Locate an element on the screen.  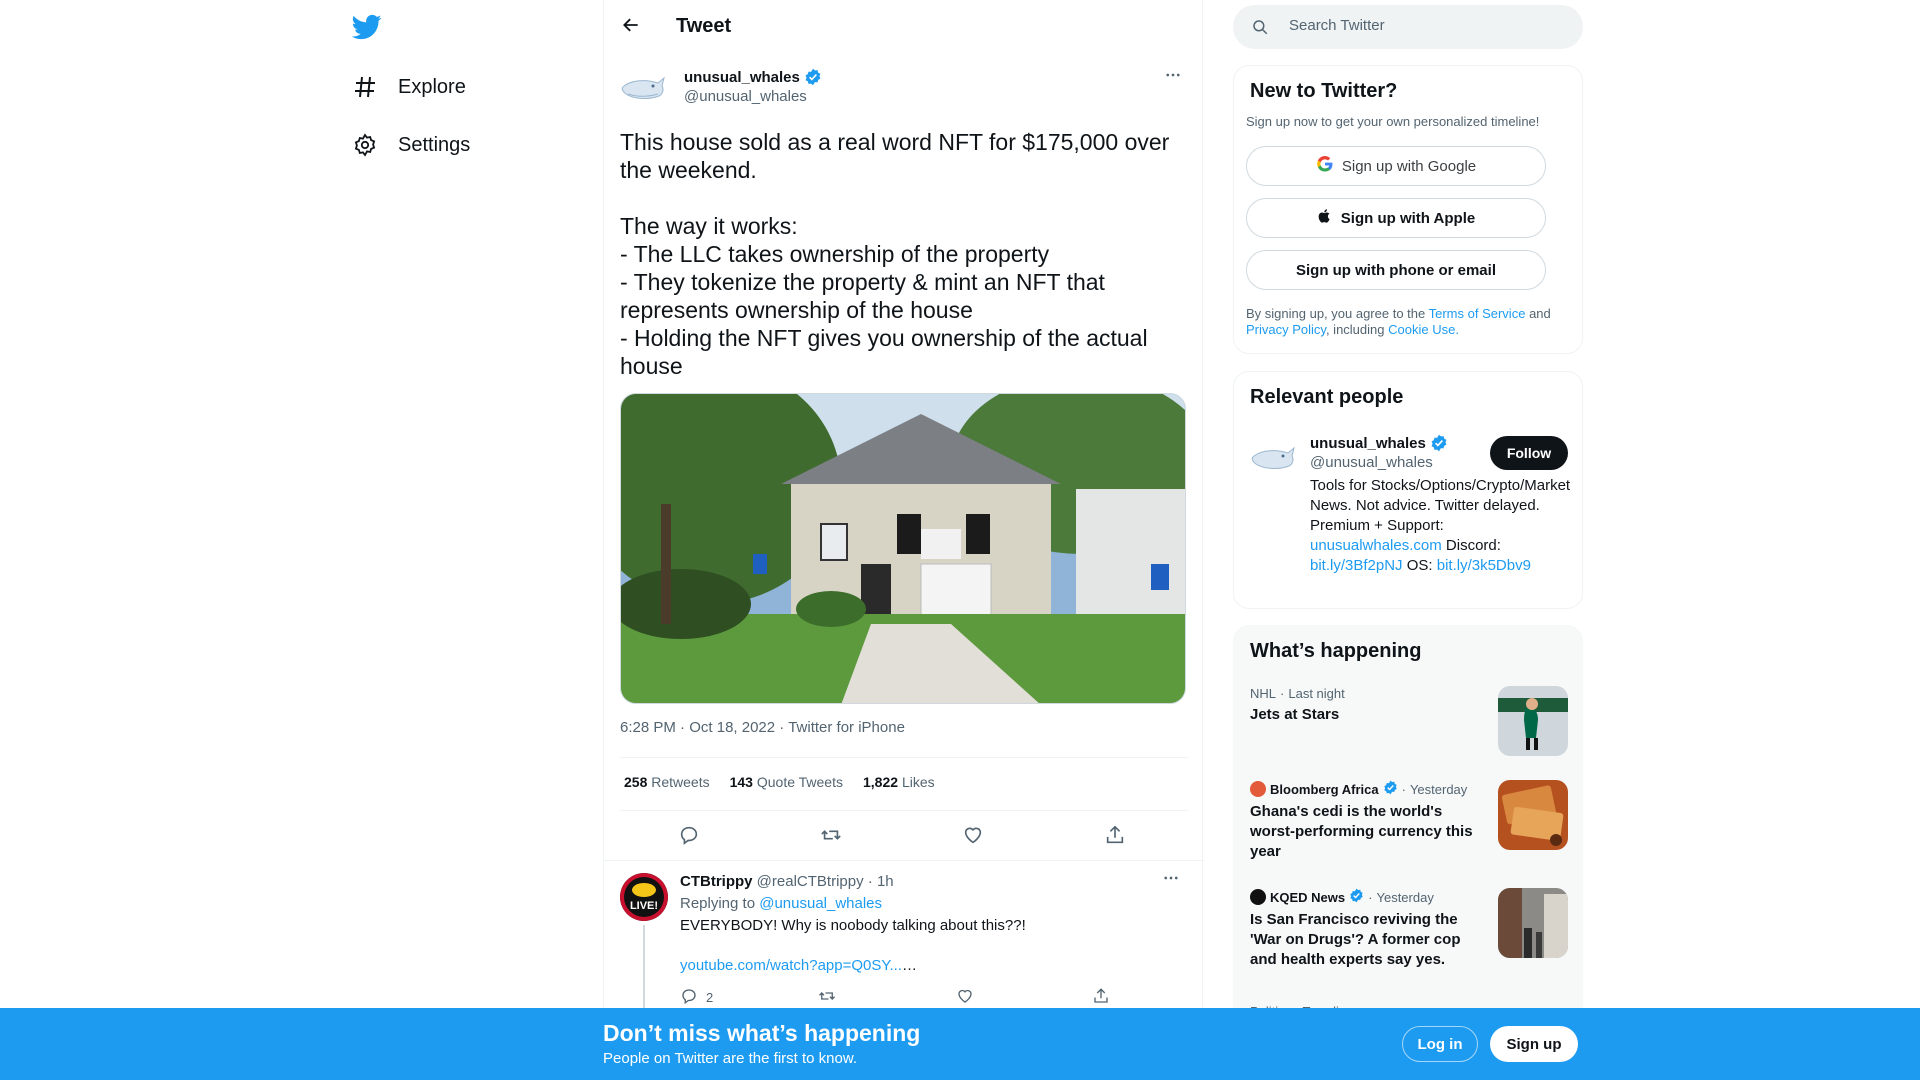
tweet-actions is located at coordinates (904, 840).